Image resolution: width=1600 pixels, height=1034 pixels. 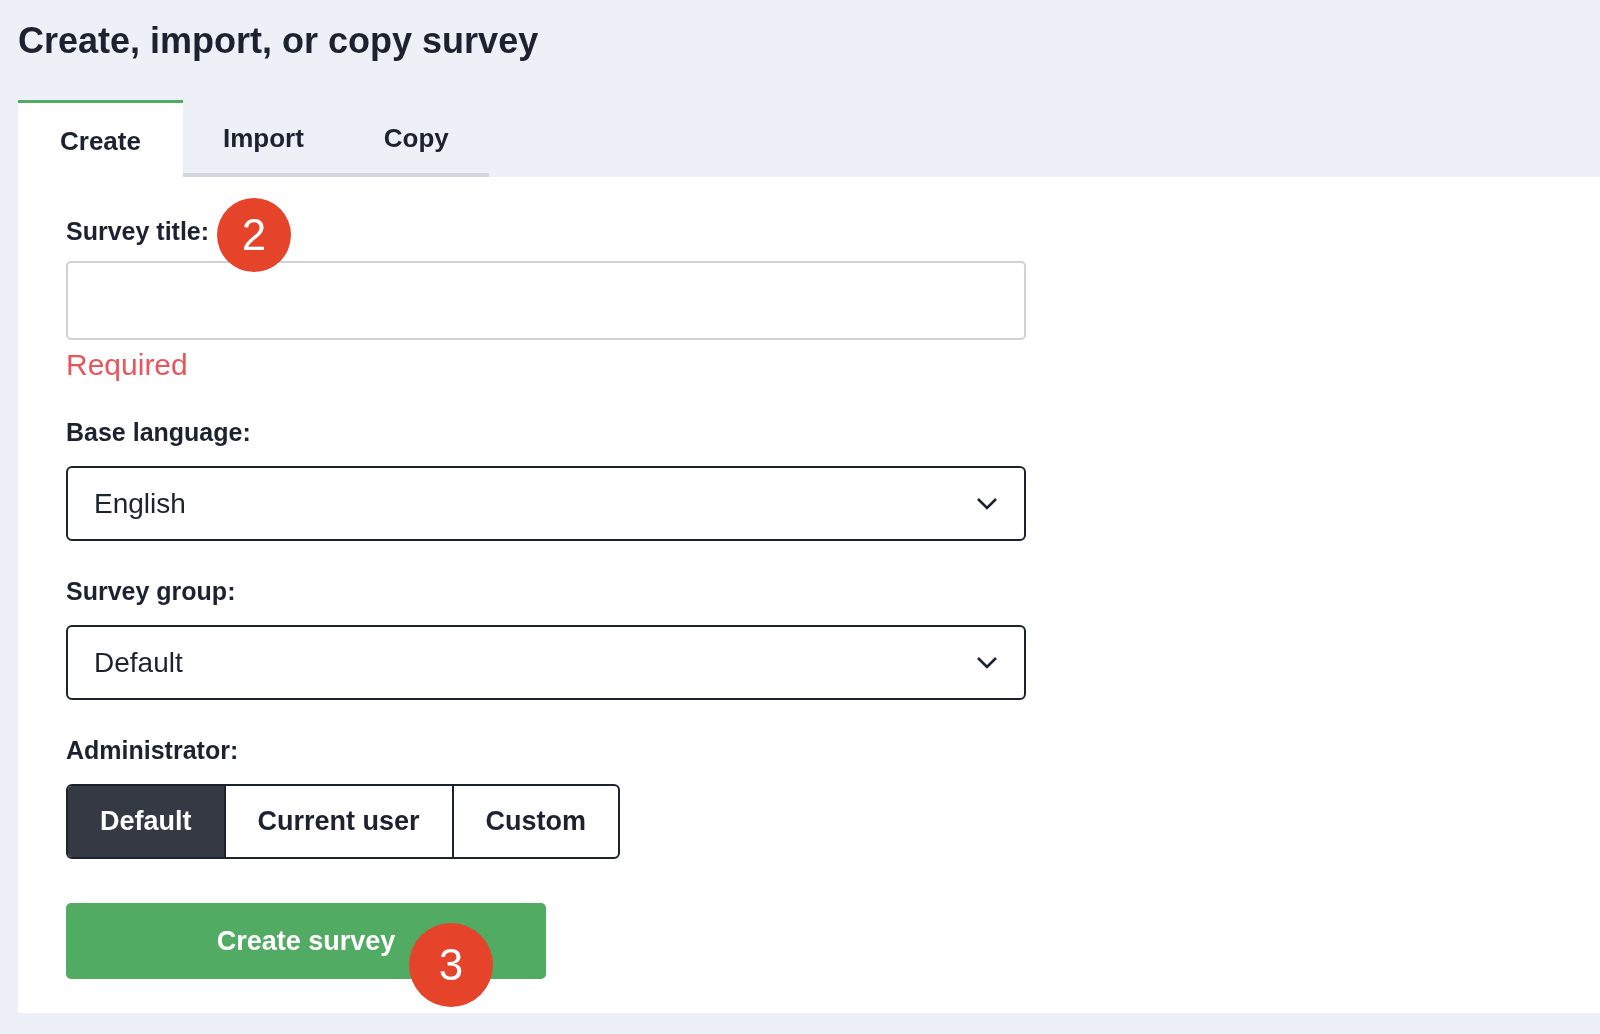 I want to click on error-message: Required, so click(x=127, y=365).